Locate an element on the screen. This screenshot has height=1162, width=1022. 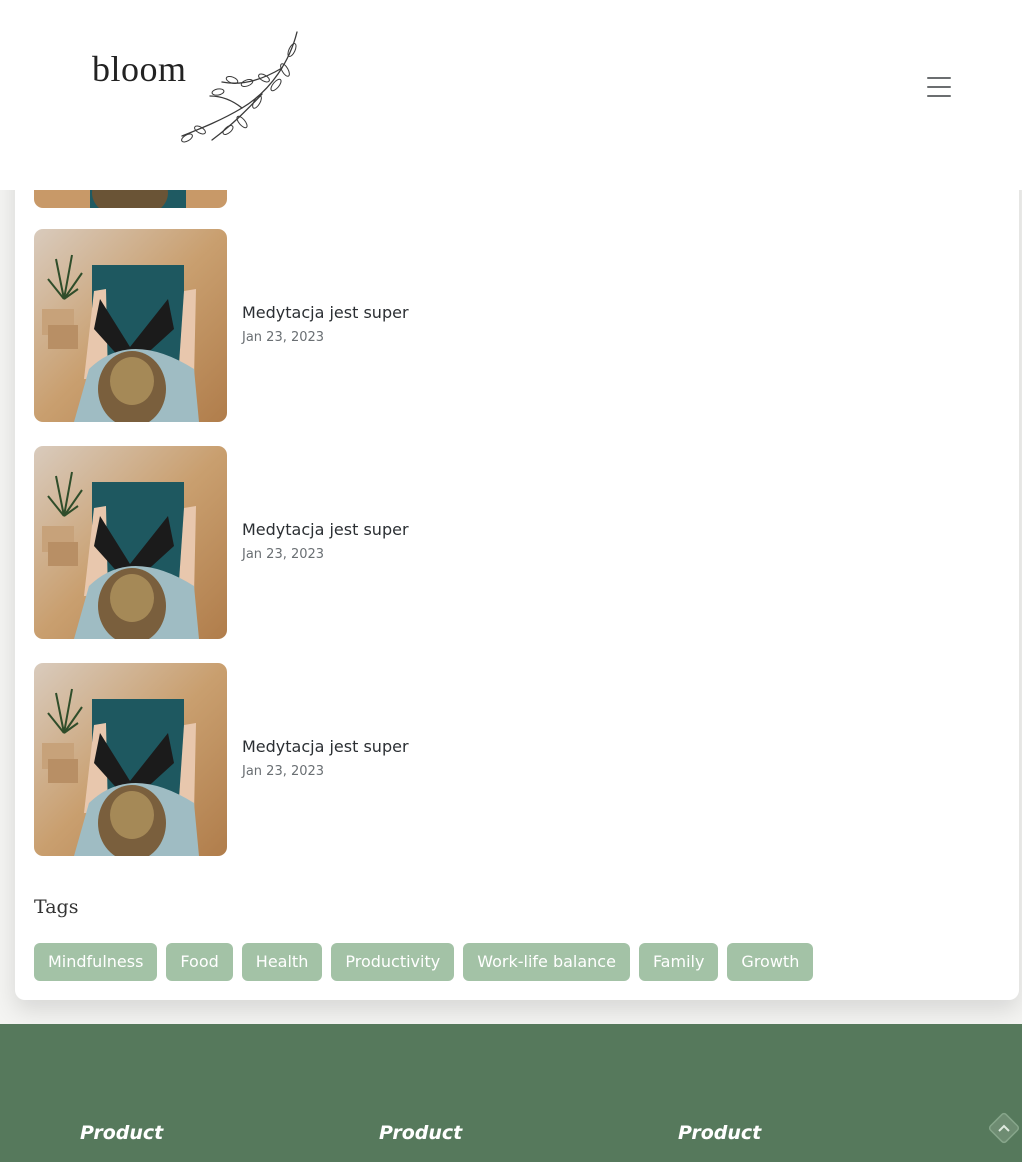
tag-food: Food is located at coordinates (199, 962).